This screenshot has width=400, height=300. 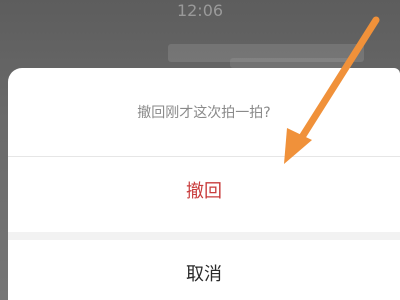 What do you see at coordinates (200, 10) in the screenshot?
I see `status-time: 12:06` at bounding box center [200, 10].